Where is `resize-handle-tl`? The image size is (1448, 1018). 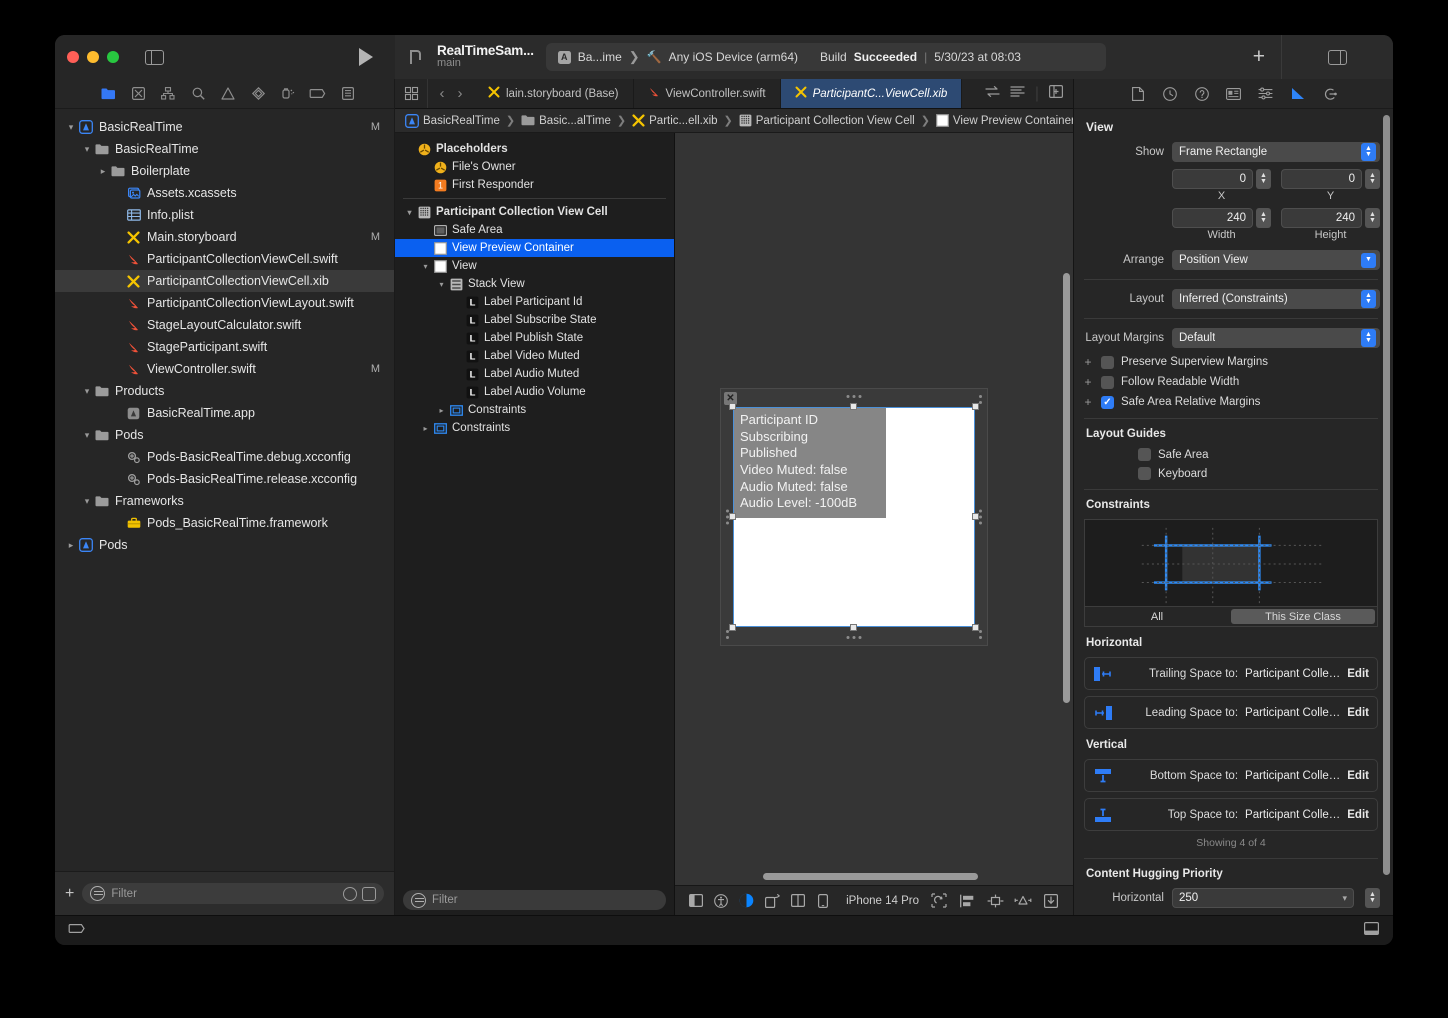 resize-handle-tl is located at coordinates (732, 406).